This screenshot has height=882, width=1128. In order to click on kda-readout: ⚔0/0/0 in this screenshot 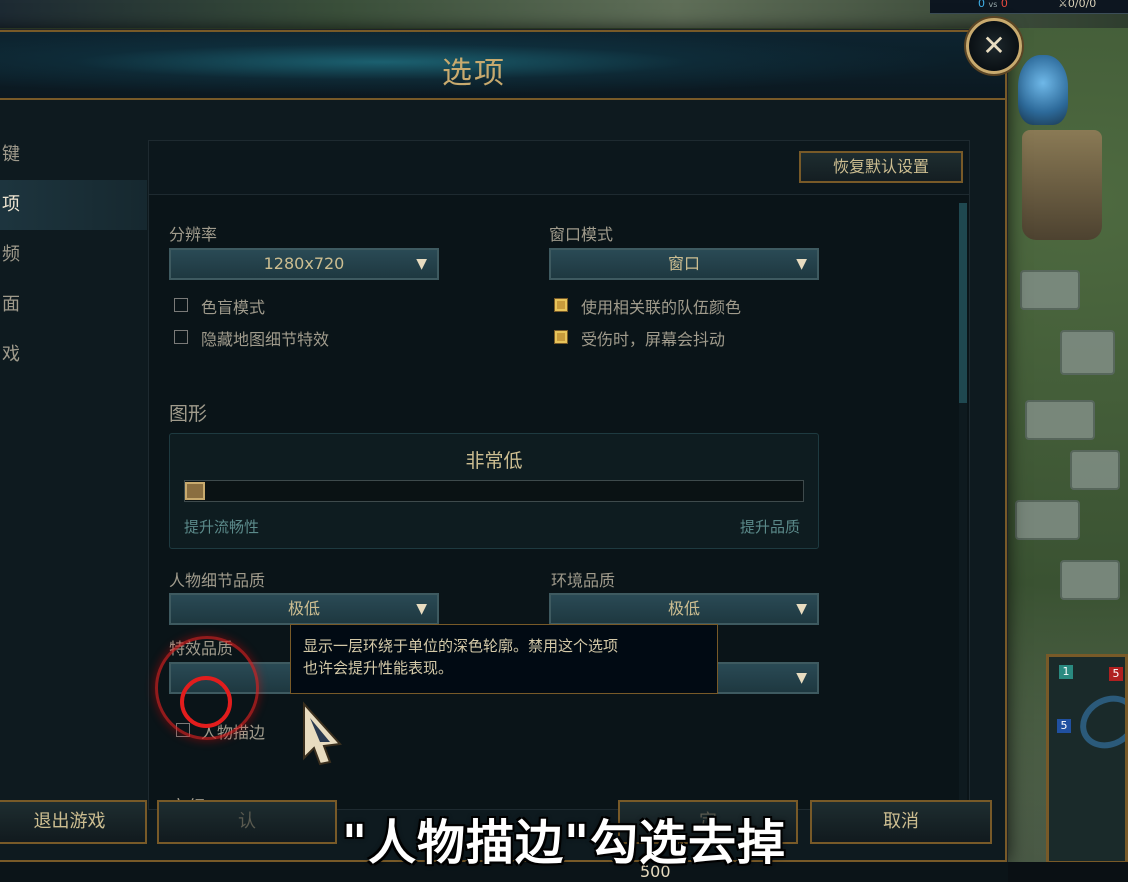, I will do `click(1077, 5)`.